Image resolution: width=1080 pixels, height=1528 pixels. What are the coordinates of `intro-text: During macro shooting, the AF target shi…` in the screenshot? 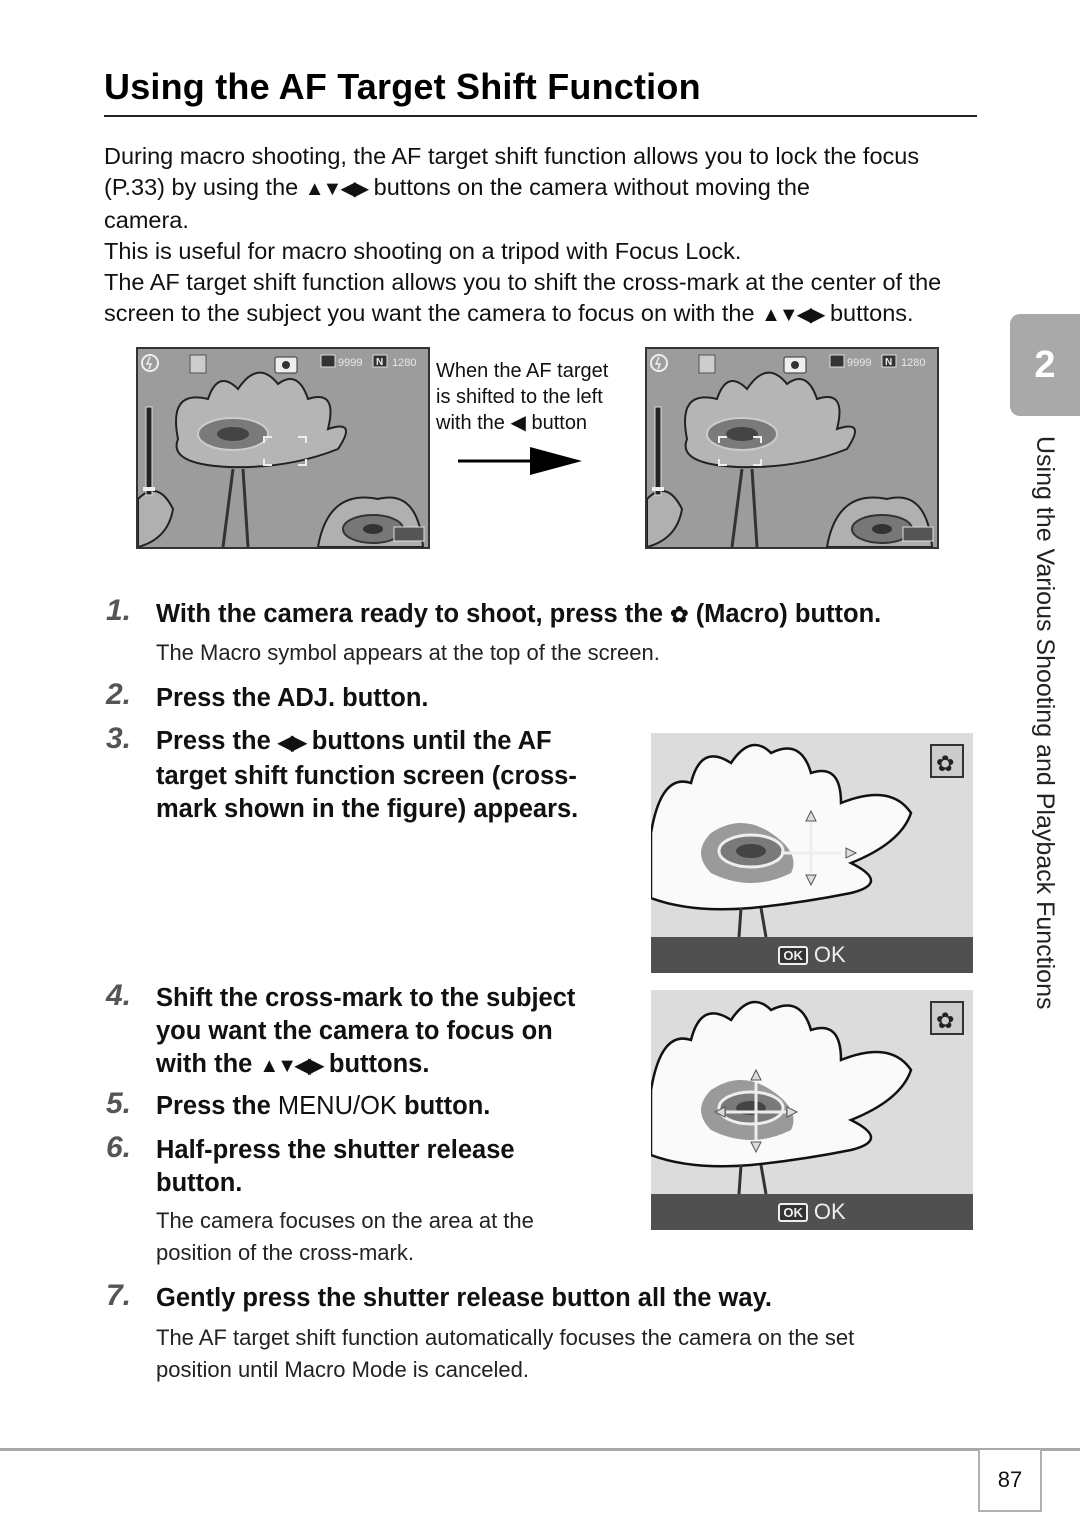 It's located at (544, 236).